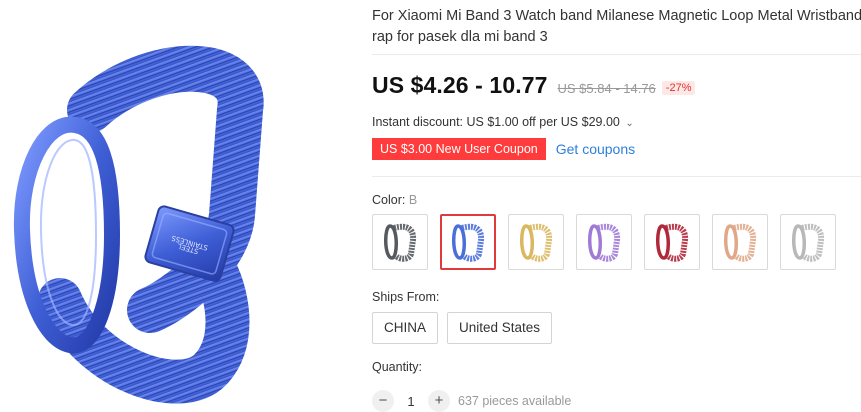 The width and height of the screenshot is (861, 412). I want to click on discount-badge: -27%, so click(678, 88).